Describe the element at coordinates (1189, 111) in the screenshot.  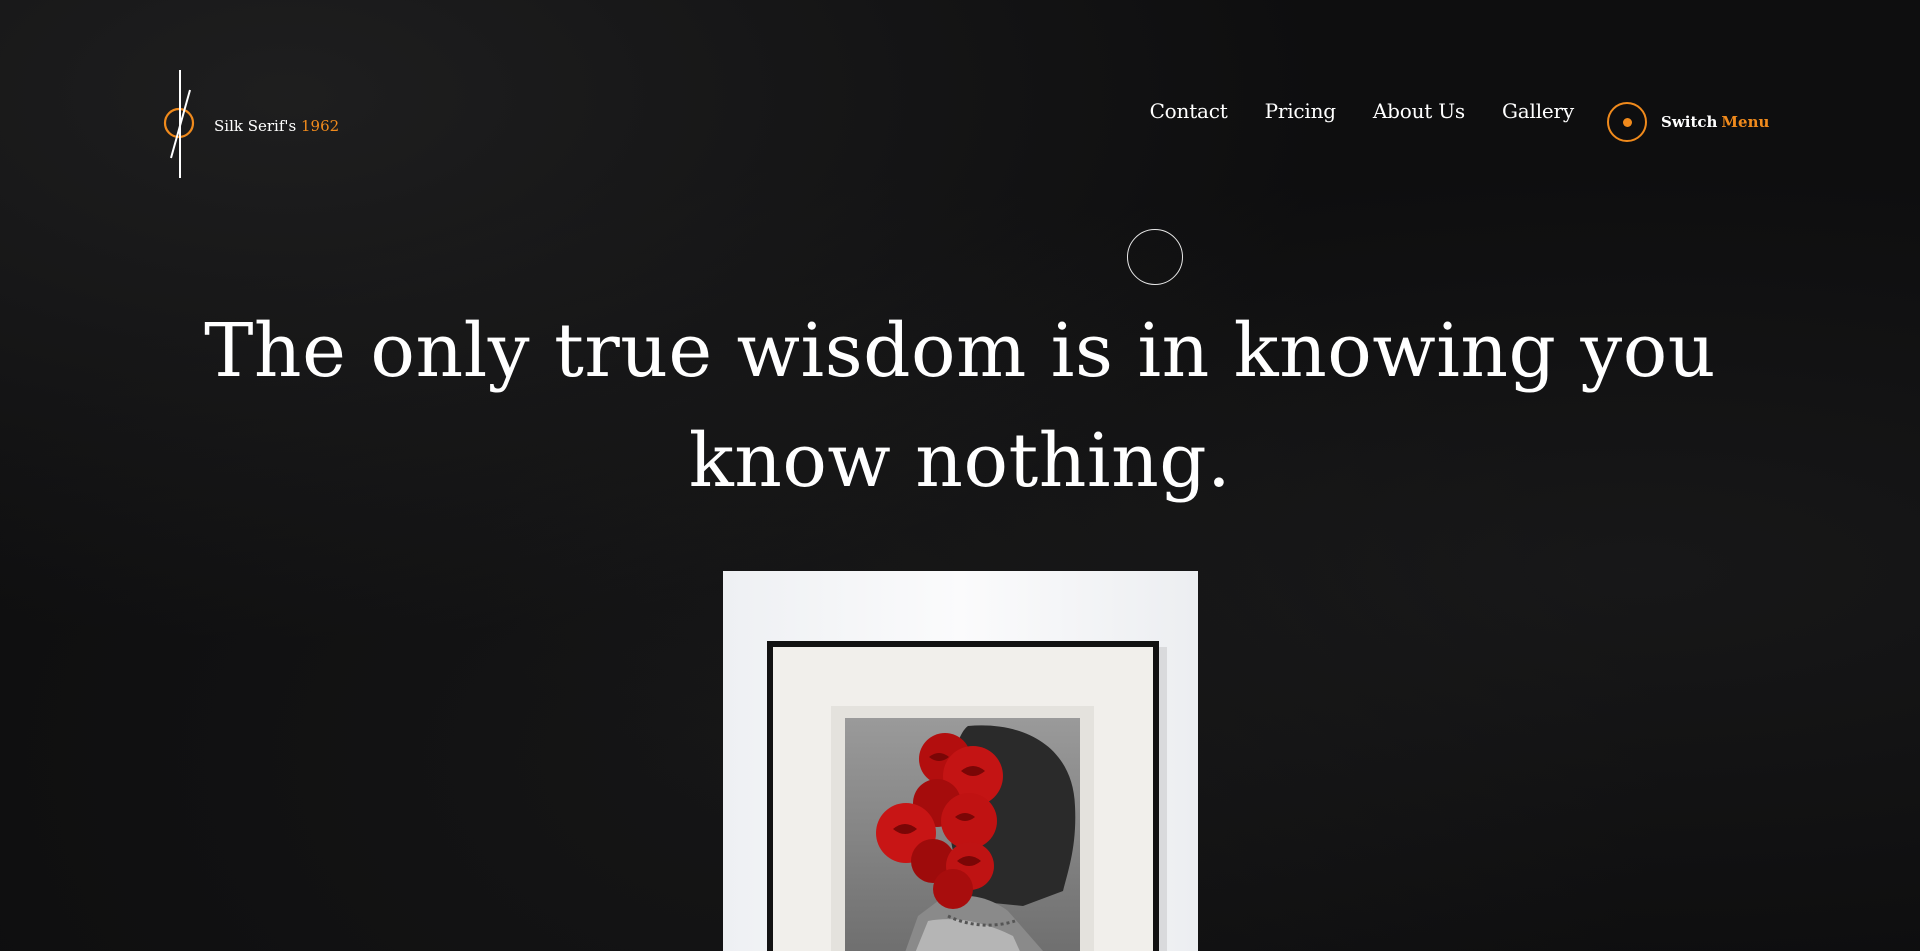
I see `nav-contact-link: Contact` at that location.